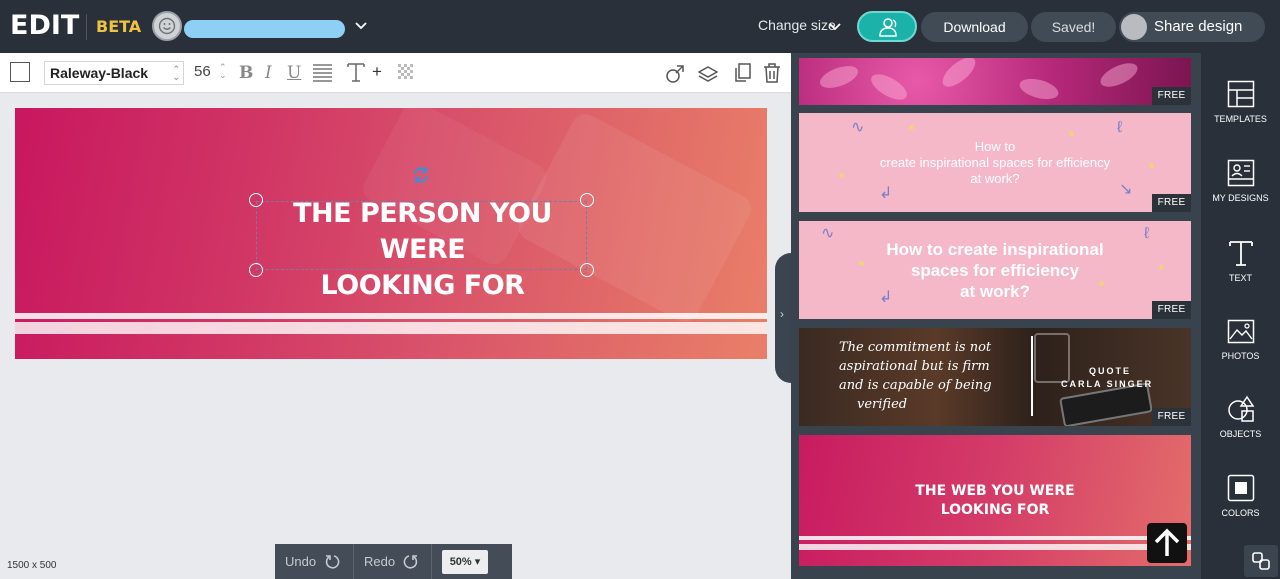 This screenshot has width=1280, height=579. Describe the element at coordinates (772, 73) in the screenshot. I see `trash-icon` at that location.